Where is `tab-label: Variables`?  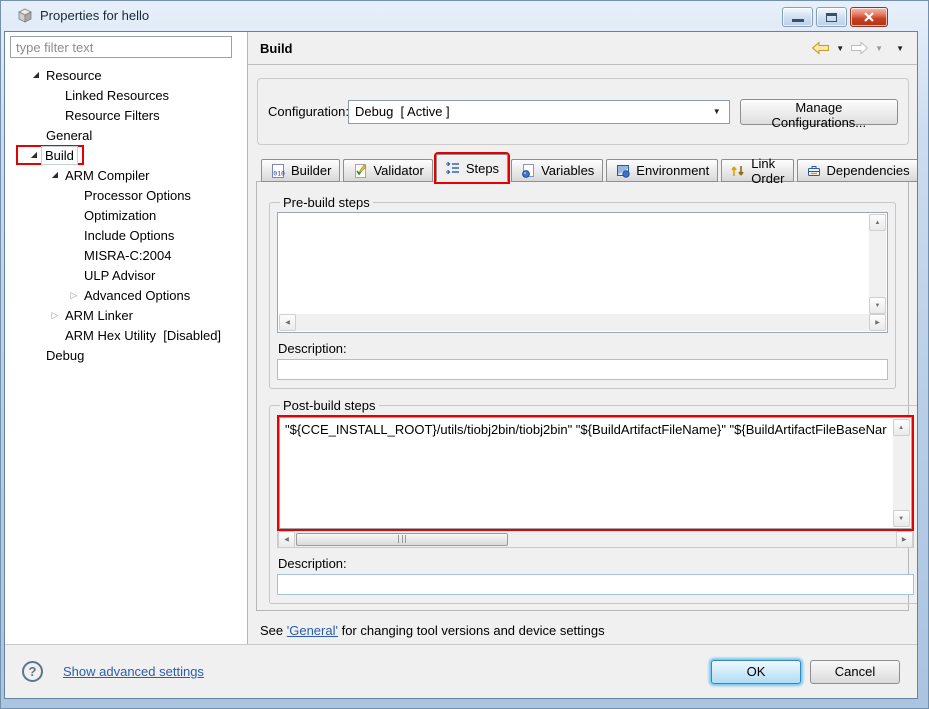
tab-label: Variables is located at coordinates (568, 170).